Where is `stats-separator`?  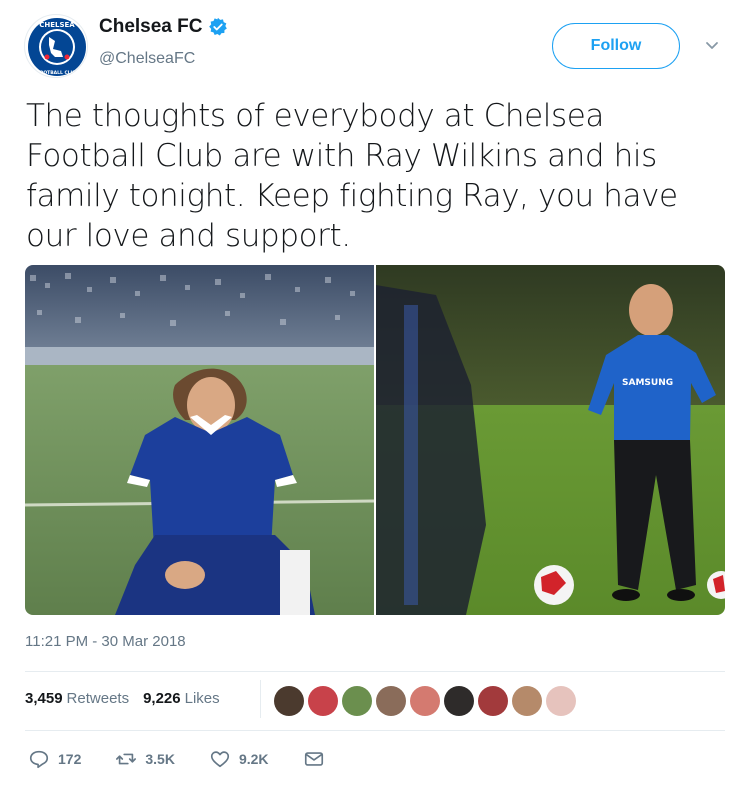 stats-separator is located at coordinates (260, 699).